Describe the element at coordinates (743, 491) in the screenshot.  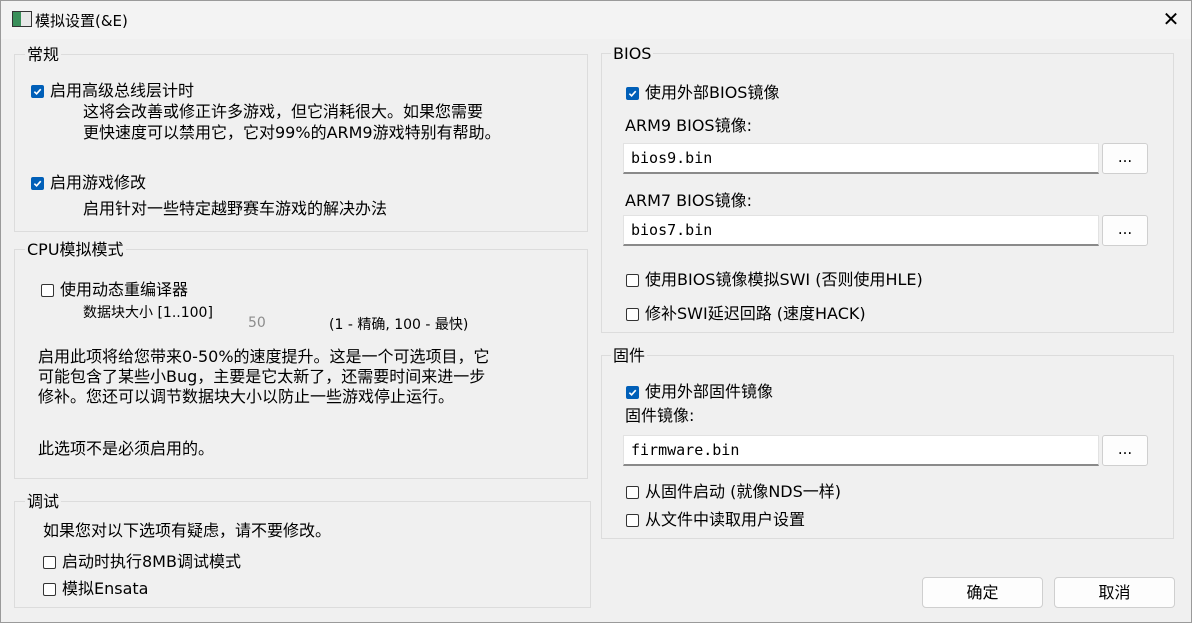
I see `boot-from-firmware-label: 从固件启动 (就像NDS一样)` at that location.